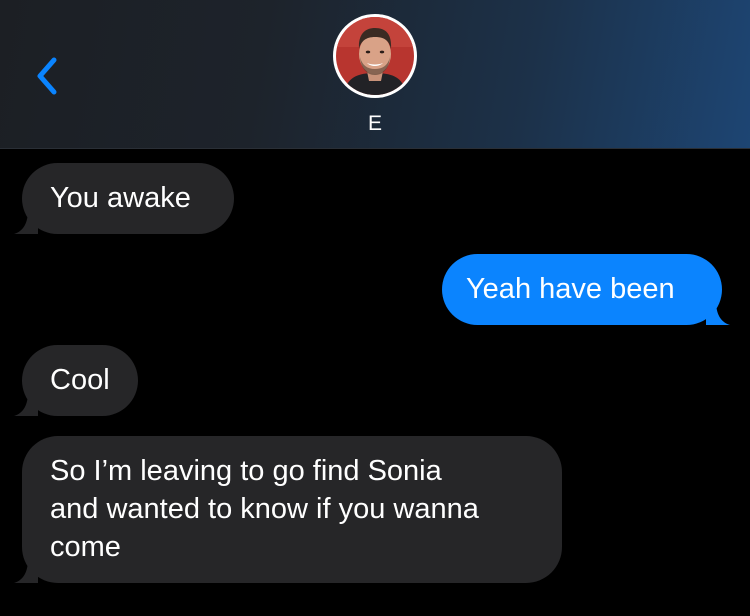 The image size is (750, 616). What do you see at coordinates (120, 198) in the screenshot?
I see `message-text: You awake` at bounding box center [120, 198].